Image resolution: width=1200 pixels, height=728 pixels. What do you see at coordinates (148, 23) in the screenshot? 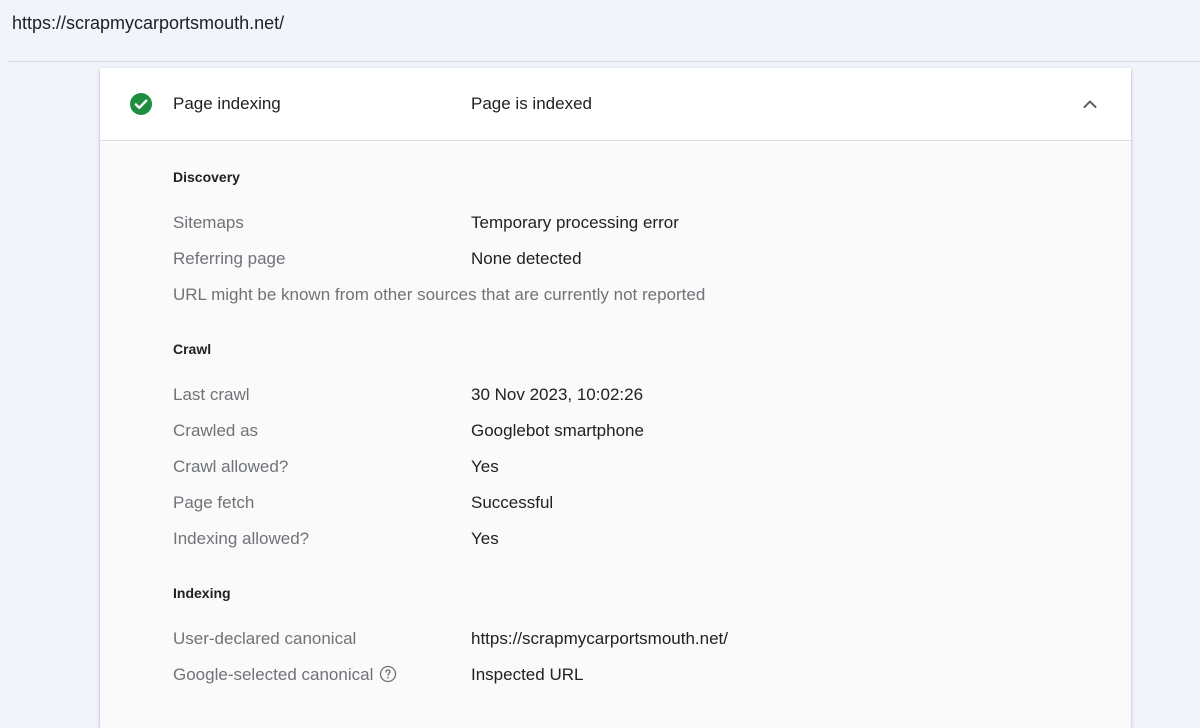
I see `inspected-url: https://scrapmycarportsmouth.net/` at bounding box center [148, 23].